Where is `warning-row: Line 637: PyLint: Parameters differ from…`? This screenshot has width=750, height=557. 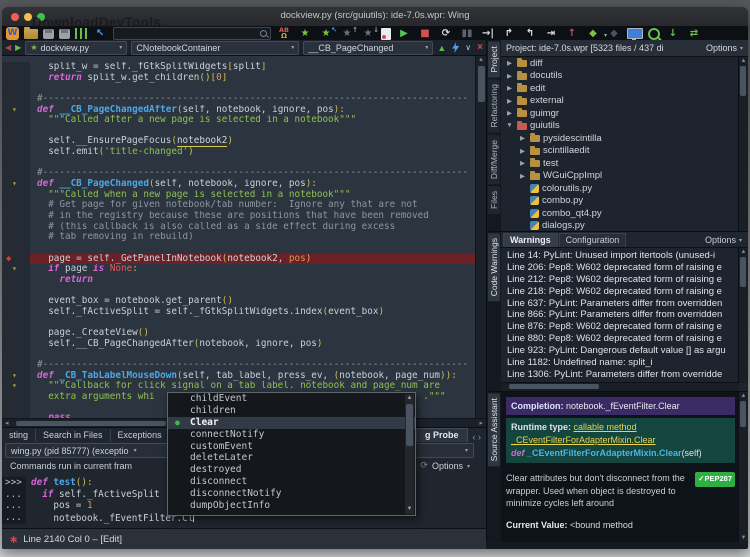
warning-row: Line 637: PyLint: Parameters differ from… is located at coordinates (620, 304).